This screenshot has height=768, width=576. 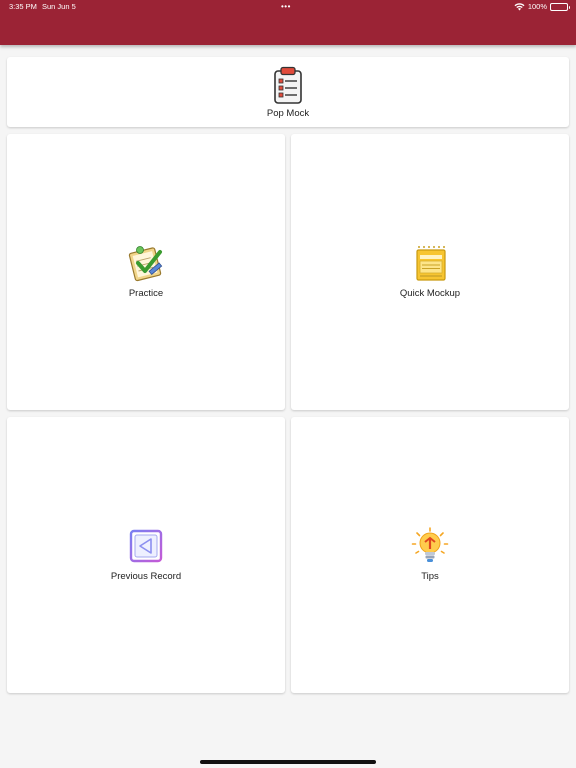 I want to click on status-date: Sun Jun 5, so click(x=59, y=6).